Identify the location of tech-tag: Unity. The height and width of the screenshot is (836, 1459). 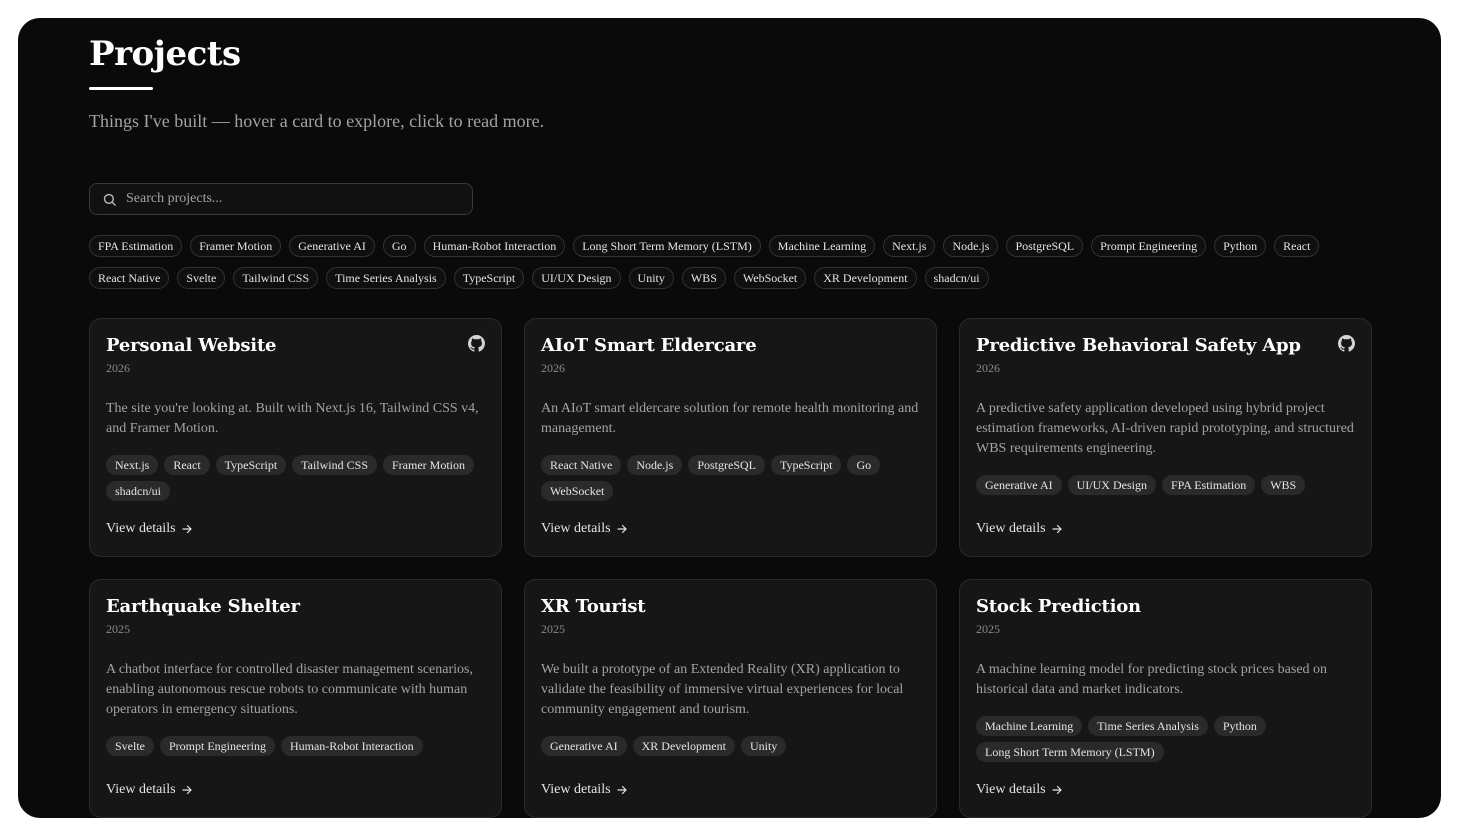
(763, 746).